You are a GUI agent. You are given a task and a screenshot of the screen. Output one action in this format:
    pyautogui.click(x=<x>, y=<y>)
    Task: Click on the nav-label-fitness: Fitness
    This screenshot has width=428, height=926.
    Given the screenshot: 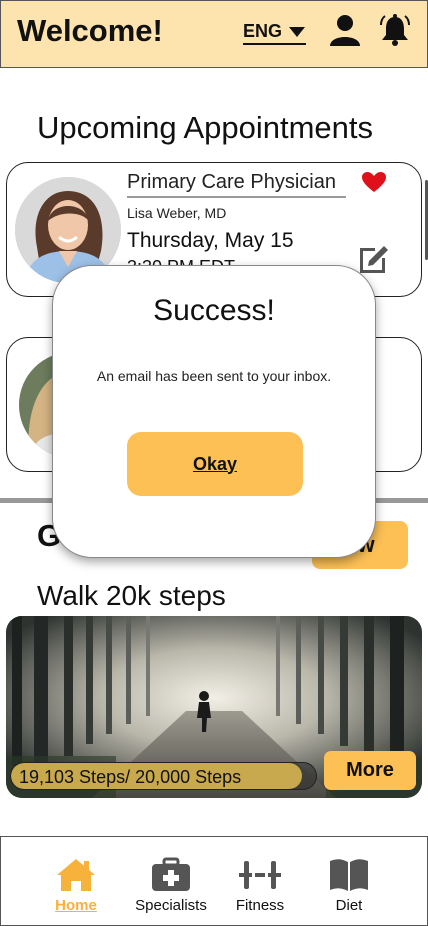 What is the action you would take?
    pyautogui.click(x=260, y=905)
    